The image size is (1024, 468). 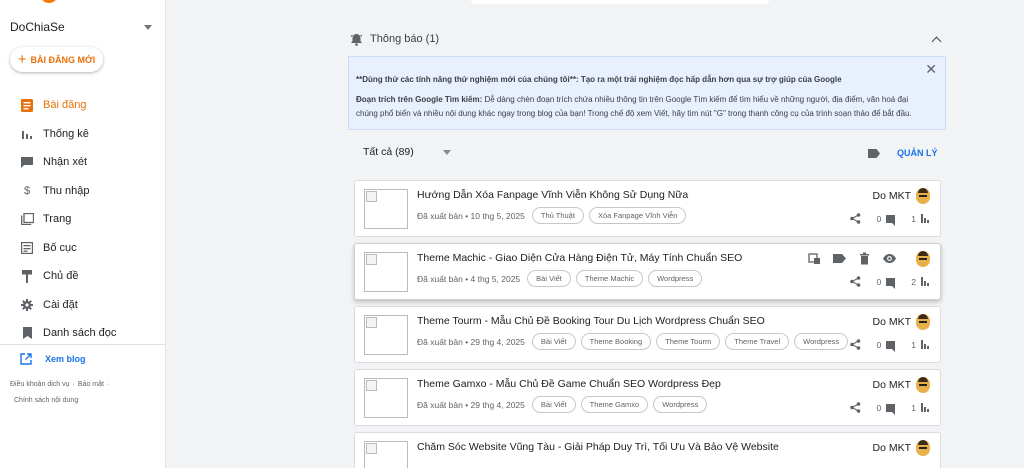 What do you see at coordinates (616, 341) in the screenshot?
I see `post-label-chip: Theme Booking` at bounding box center [616, 341].